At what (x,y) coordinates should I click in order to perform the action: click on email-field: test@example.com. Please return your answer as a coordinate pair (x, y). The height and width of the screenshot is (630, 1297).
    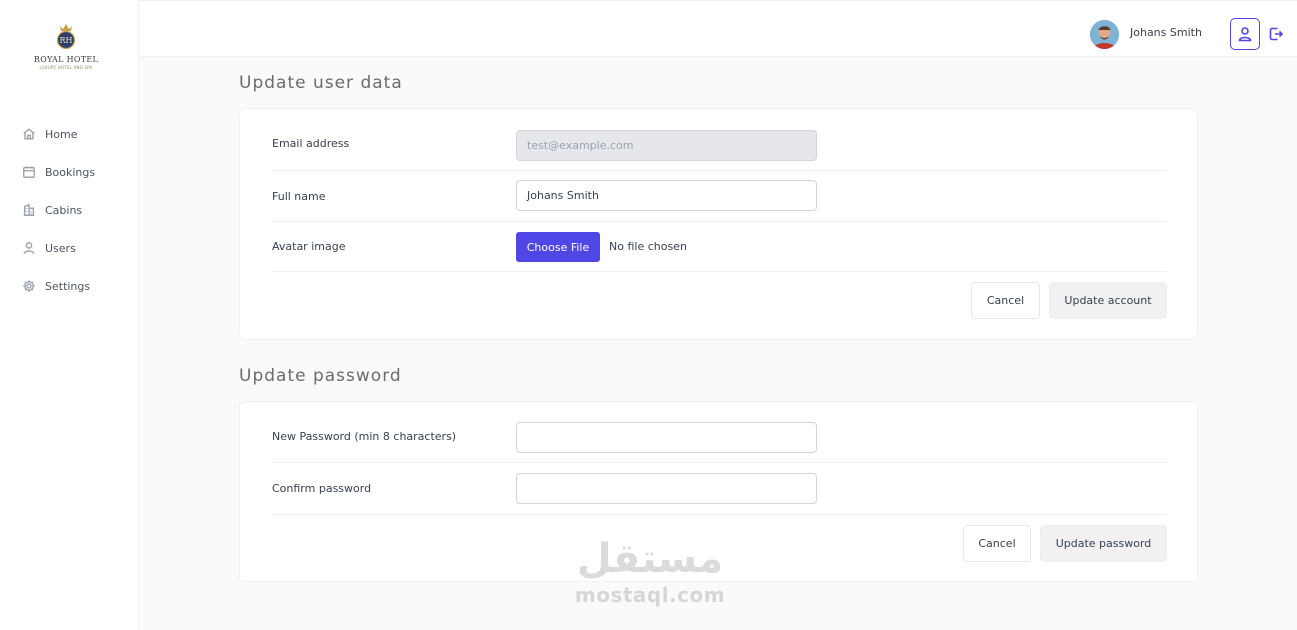
    Looking at the image, I should click on (666, 145).